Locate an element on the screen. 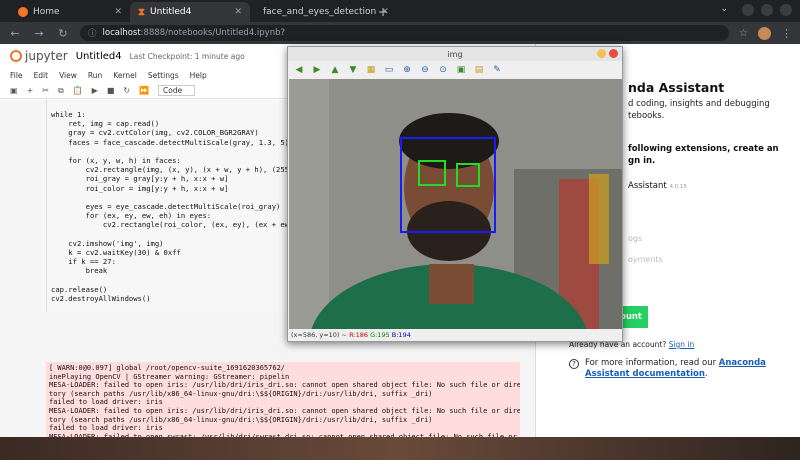 The height and width of the screenshot is (460, 800). save-icon: ▣ is located at coordinates (14, 90).